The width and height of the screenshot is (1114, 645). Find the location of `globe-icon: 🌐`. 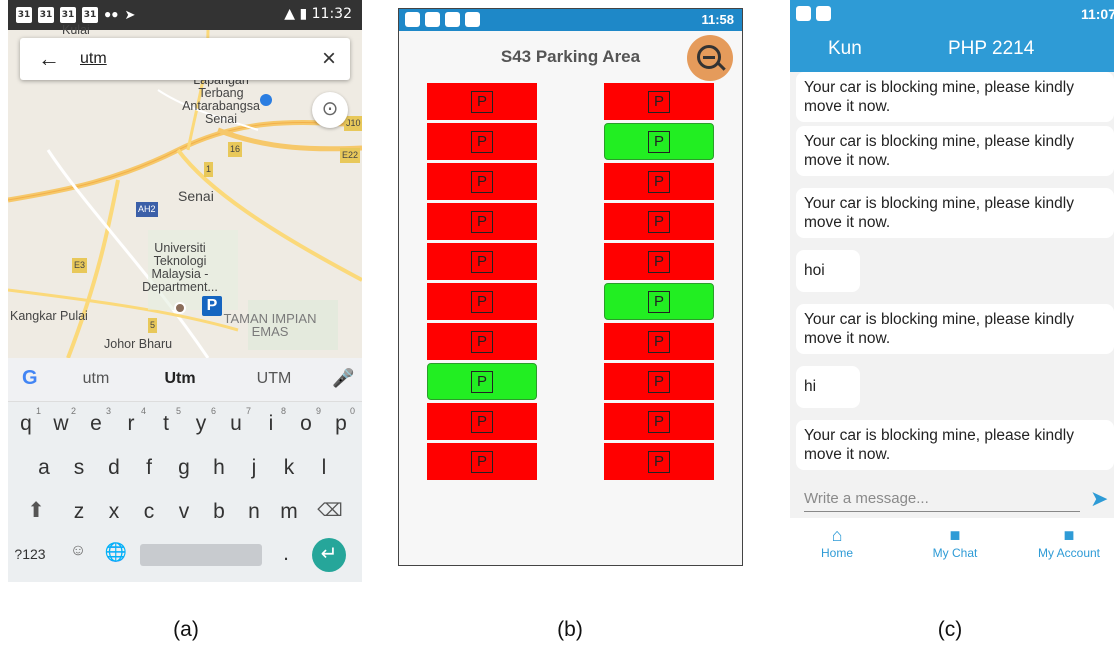

globe-icon: 🌐 is located at coordinates (116, 552).